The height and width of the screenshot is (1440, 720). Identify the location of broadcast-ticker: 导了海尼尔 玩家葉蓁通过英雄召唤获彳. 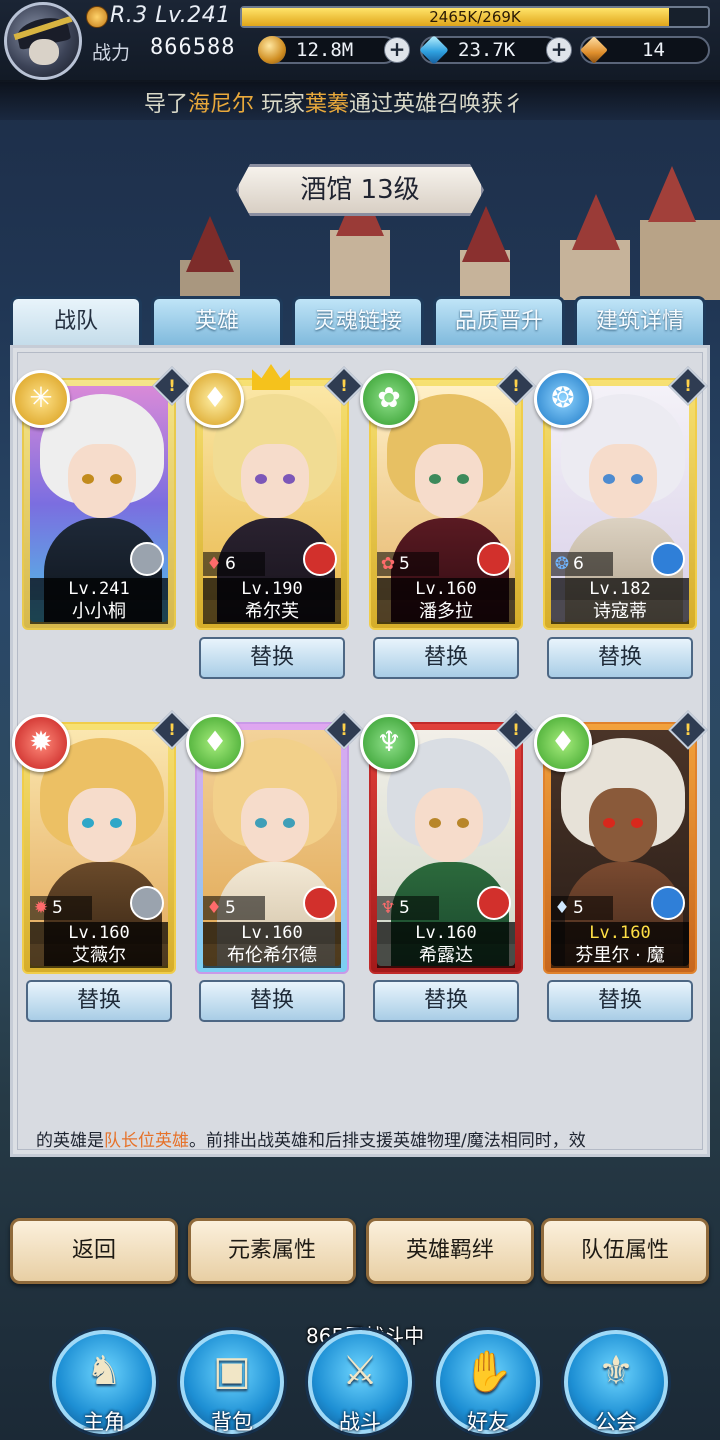
(360, 100).